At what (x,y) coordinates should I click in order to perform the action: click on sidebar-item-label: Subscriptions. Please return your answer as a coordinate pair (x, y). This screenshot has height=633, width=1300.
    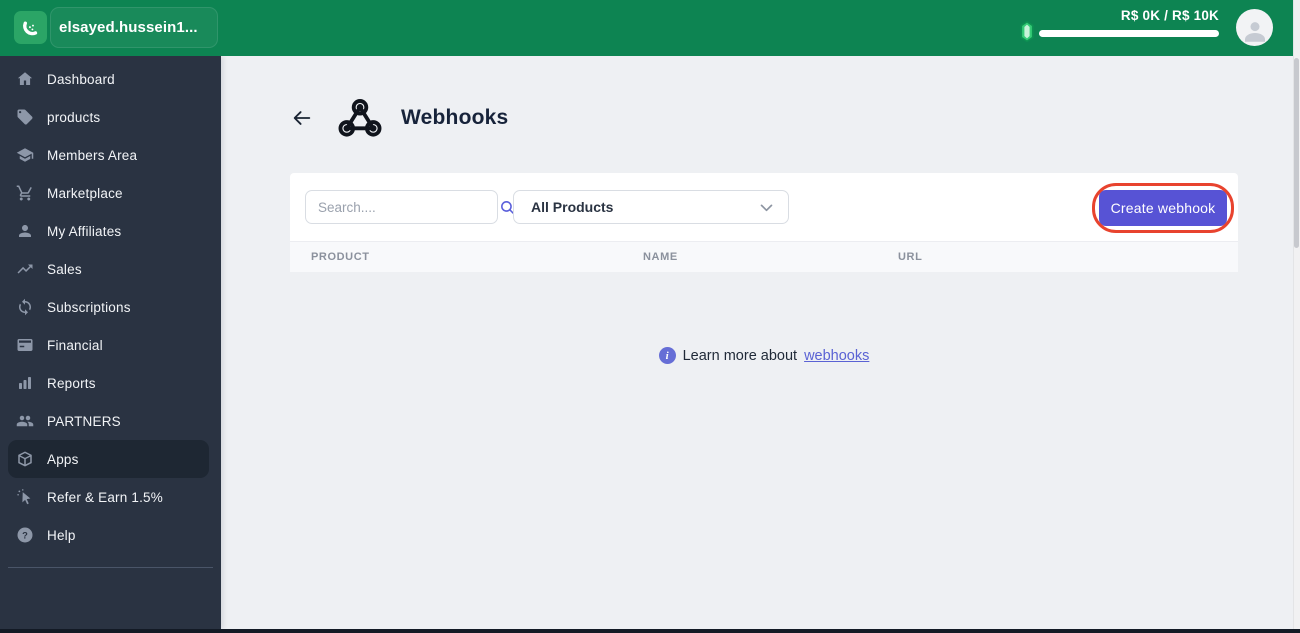
    Looking at the image, I should click on (89, 307).